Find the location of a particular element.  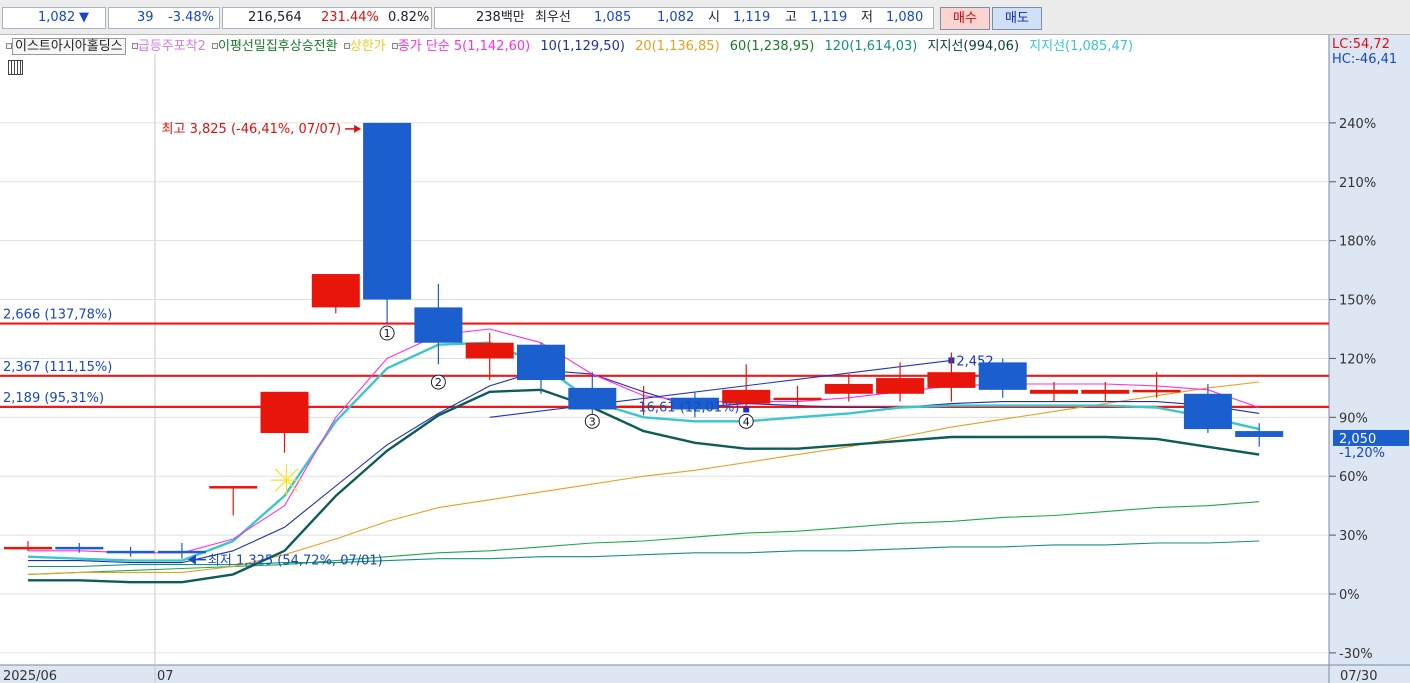

open-label: 시 is located at coordinates (714, 17).